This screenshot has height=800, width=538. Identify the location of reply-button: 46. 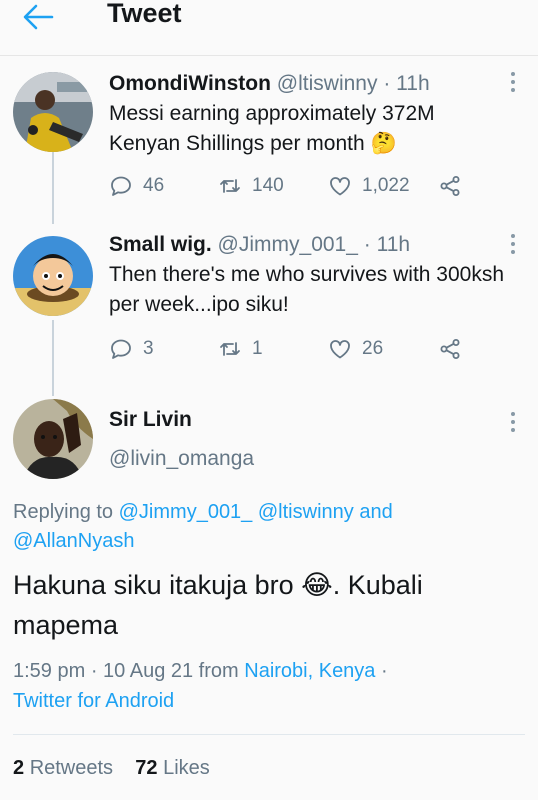
(136, 186).